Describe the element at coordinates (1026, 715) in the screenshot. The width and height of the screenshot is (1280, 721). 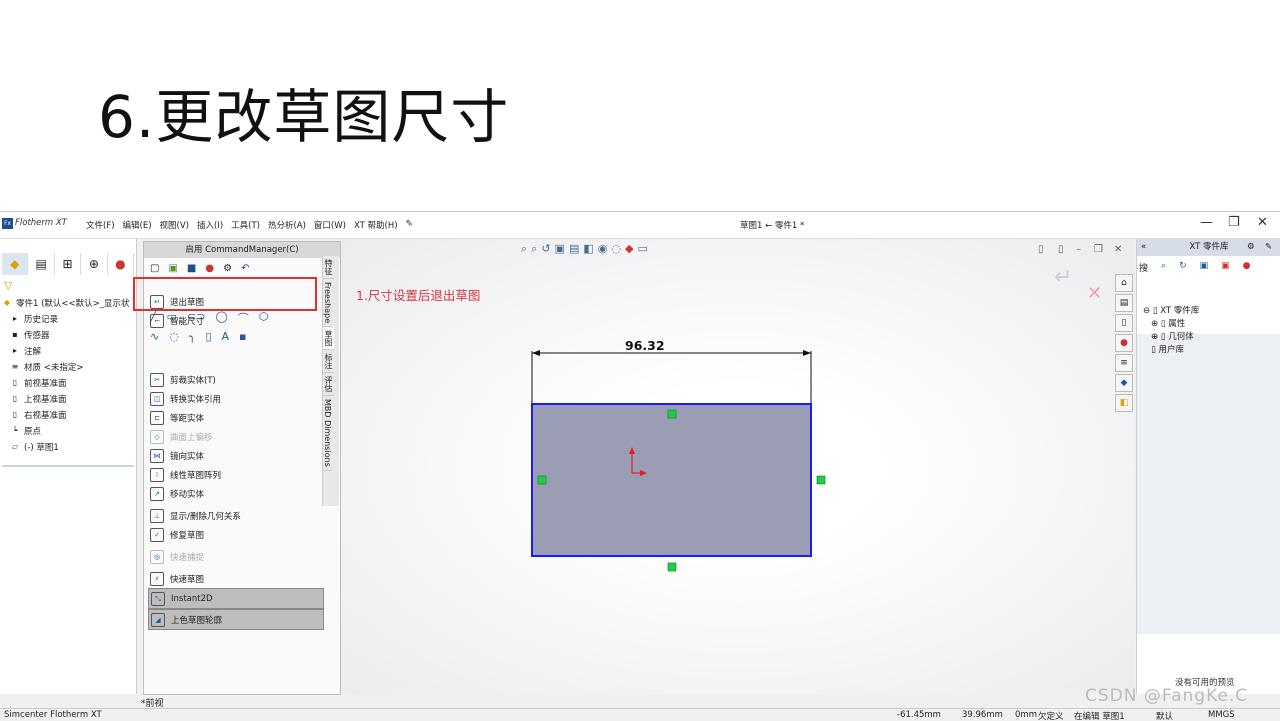
I see `status-z: 0mm` at that location.